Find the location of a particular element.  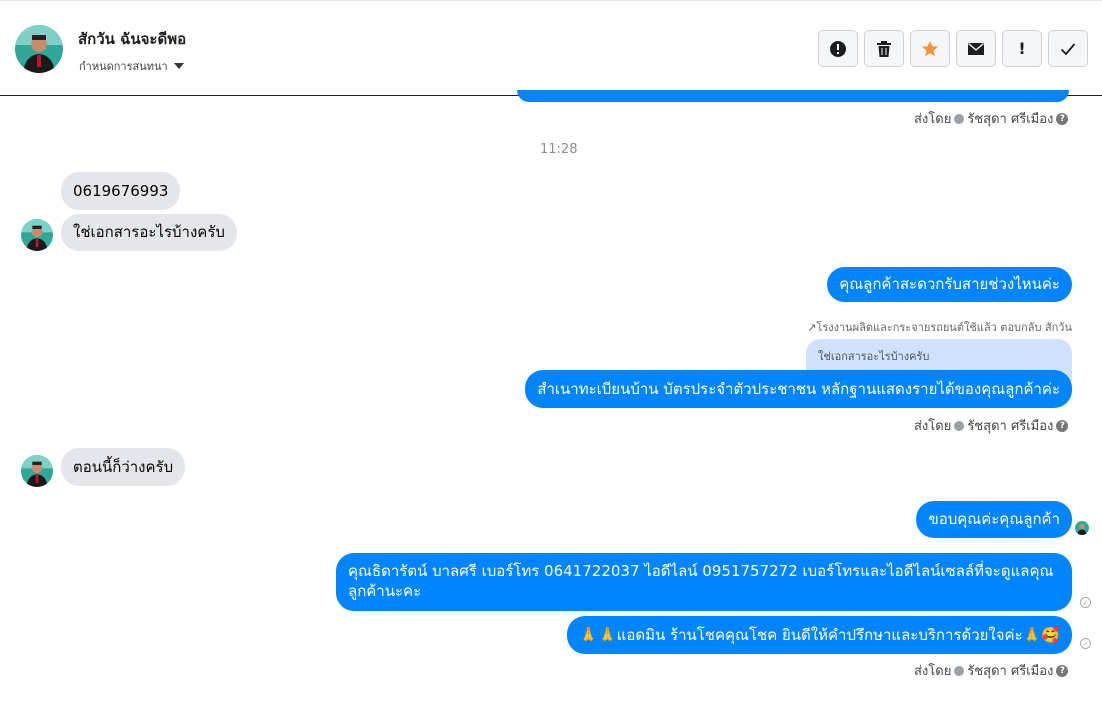

read-receipt-avatar is located at coordinates (1082, 528).